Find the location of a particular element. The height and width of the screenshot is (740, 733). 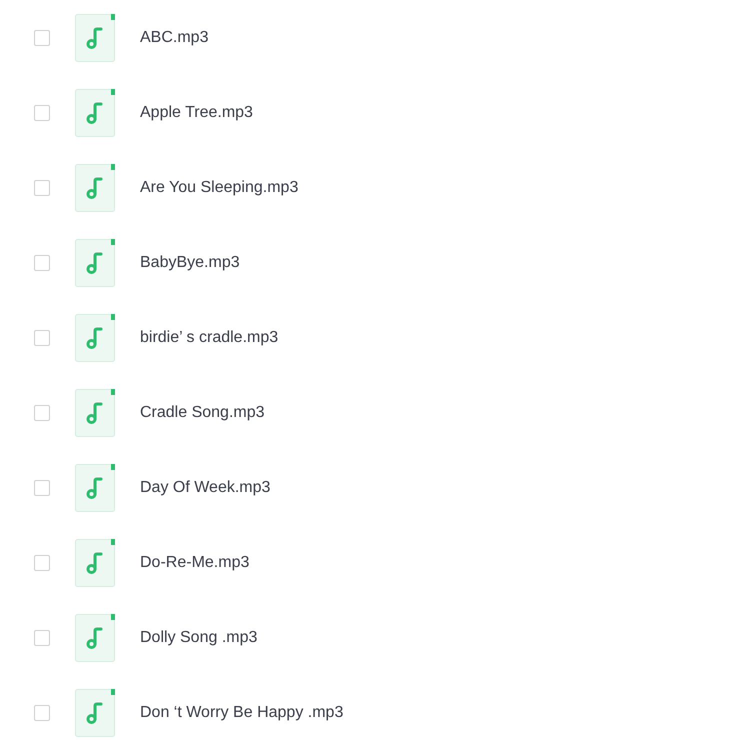

file-name: Do-Re-Me.mp3 is located at coordinates (195, 563).